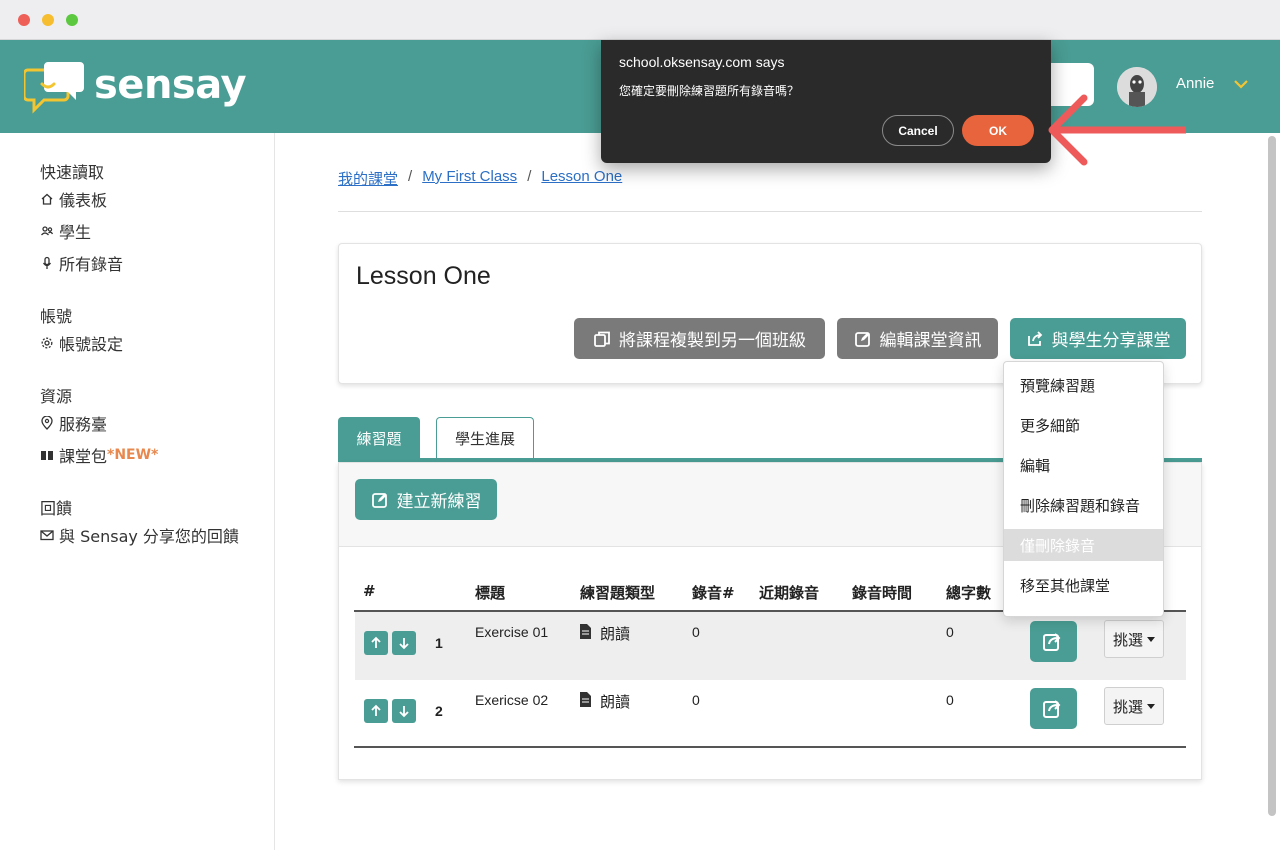  What do you see at coordinates (379, 438) in the screenshot?
I see `tab-exercises: 練習題` at bounding box center [379, 438].